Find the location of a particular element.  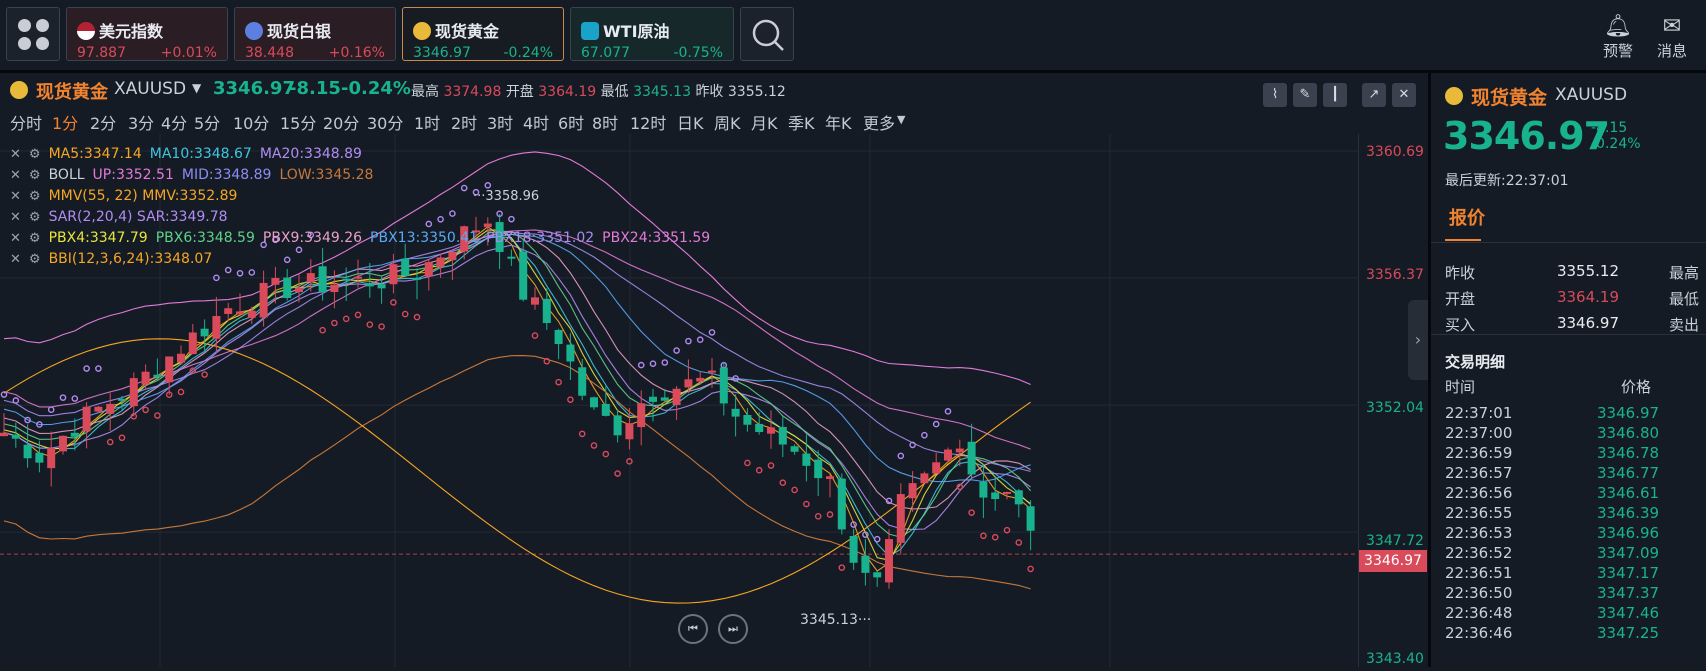

timeframe-17: 日K is located at coordinates (690, 122).